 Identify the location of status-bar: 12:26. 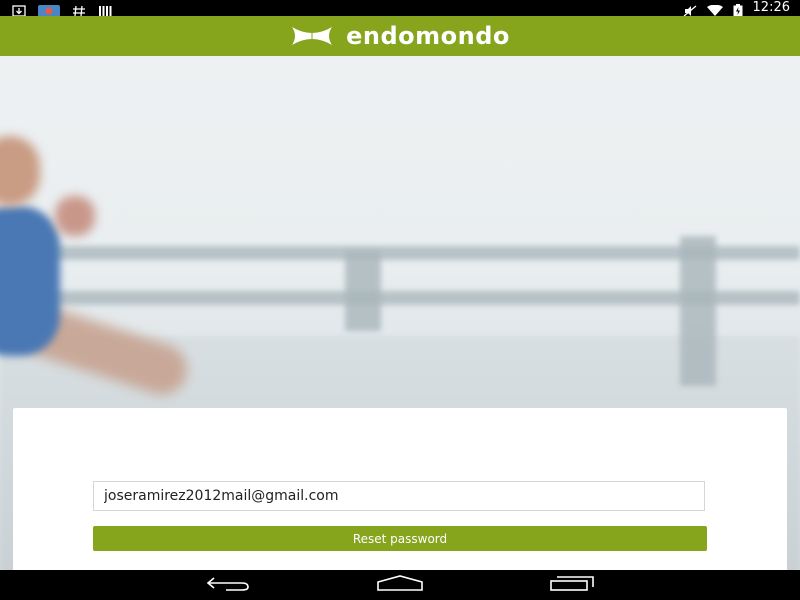
(400, 8).